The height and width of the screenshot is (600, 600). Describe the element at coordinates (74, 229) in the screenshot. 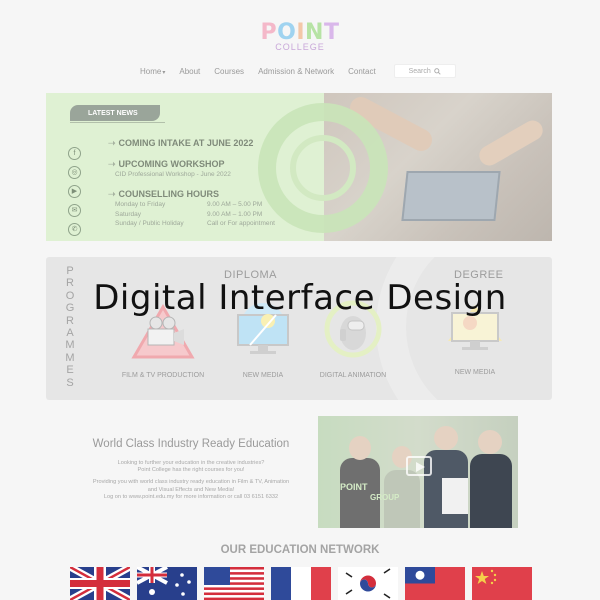

I see `whatsapp-icon: ✆` at that location.